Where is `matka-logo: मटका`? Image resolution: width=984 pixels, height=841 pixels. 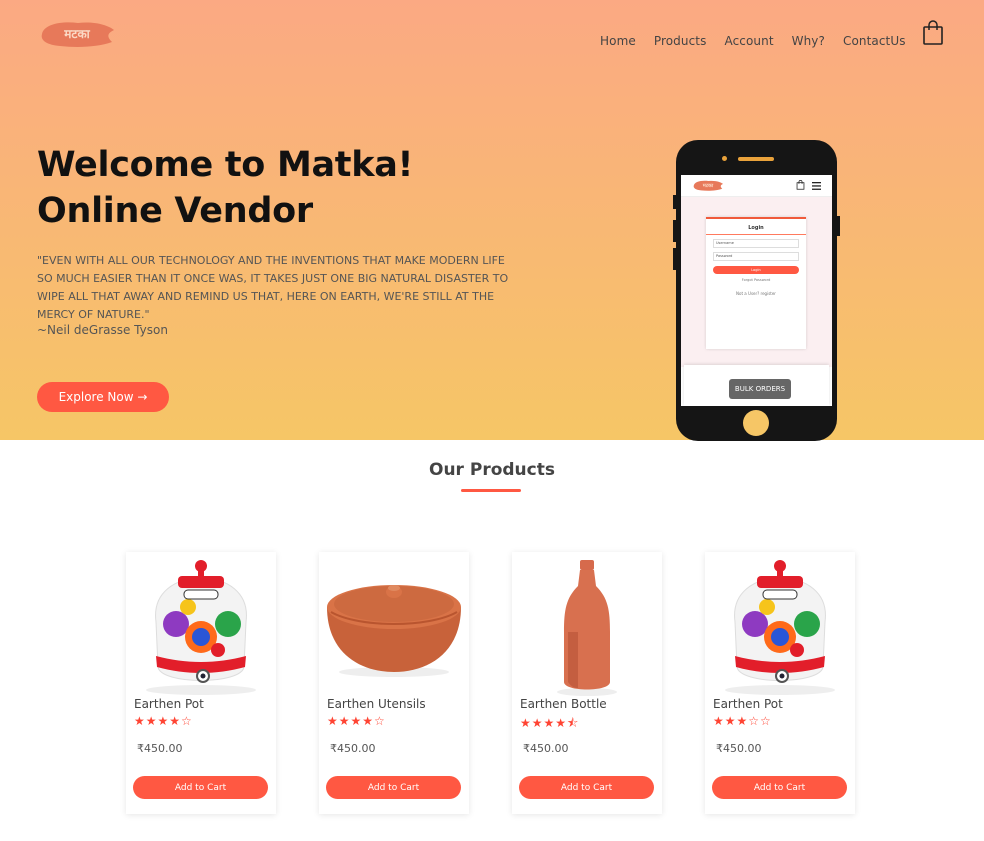 matka-logo: मटका is located at coordinates (77, 34).